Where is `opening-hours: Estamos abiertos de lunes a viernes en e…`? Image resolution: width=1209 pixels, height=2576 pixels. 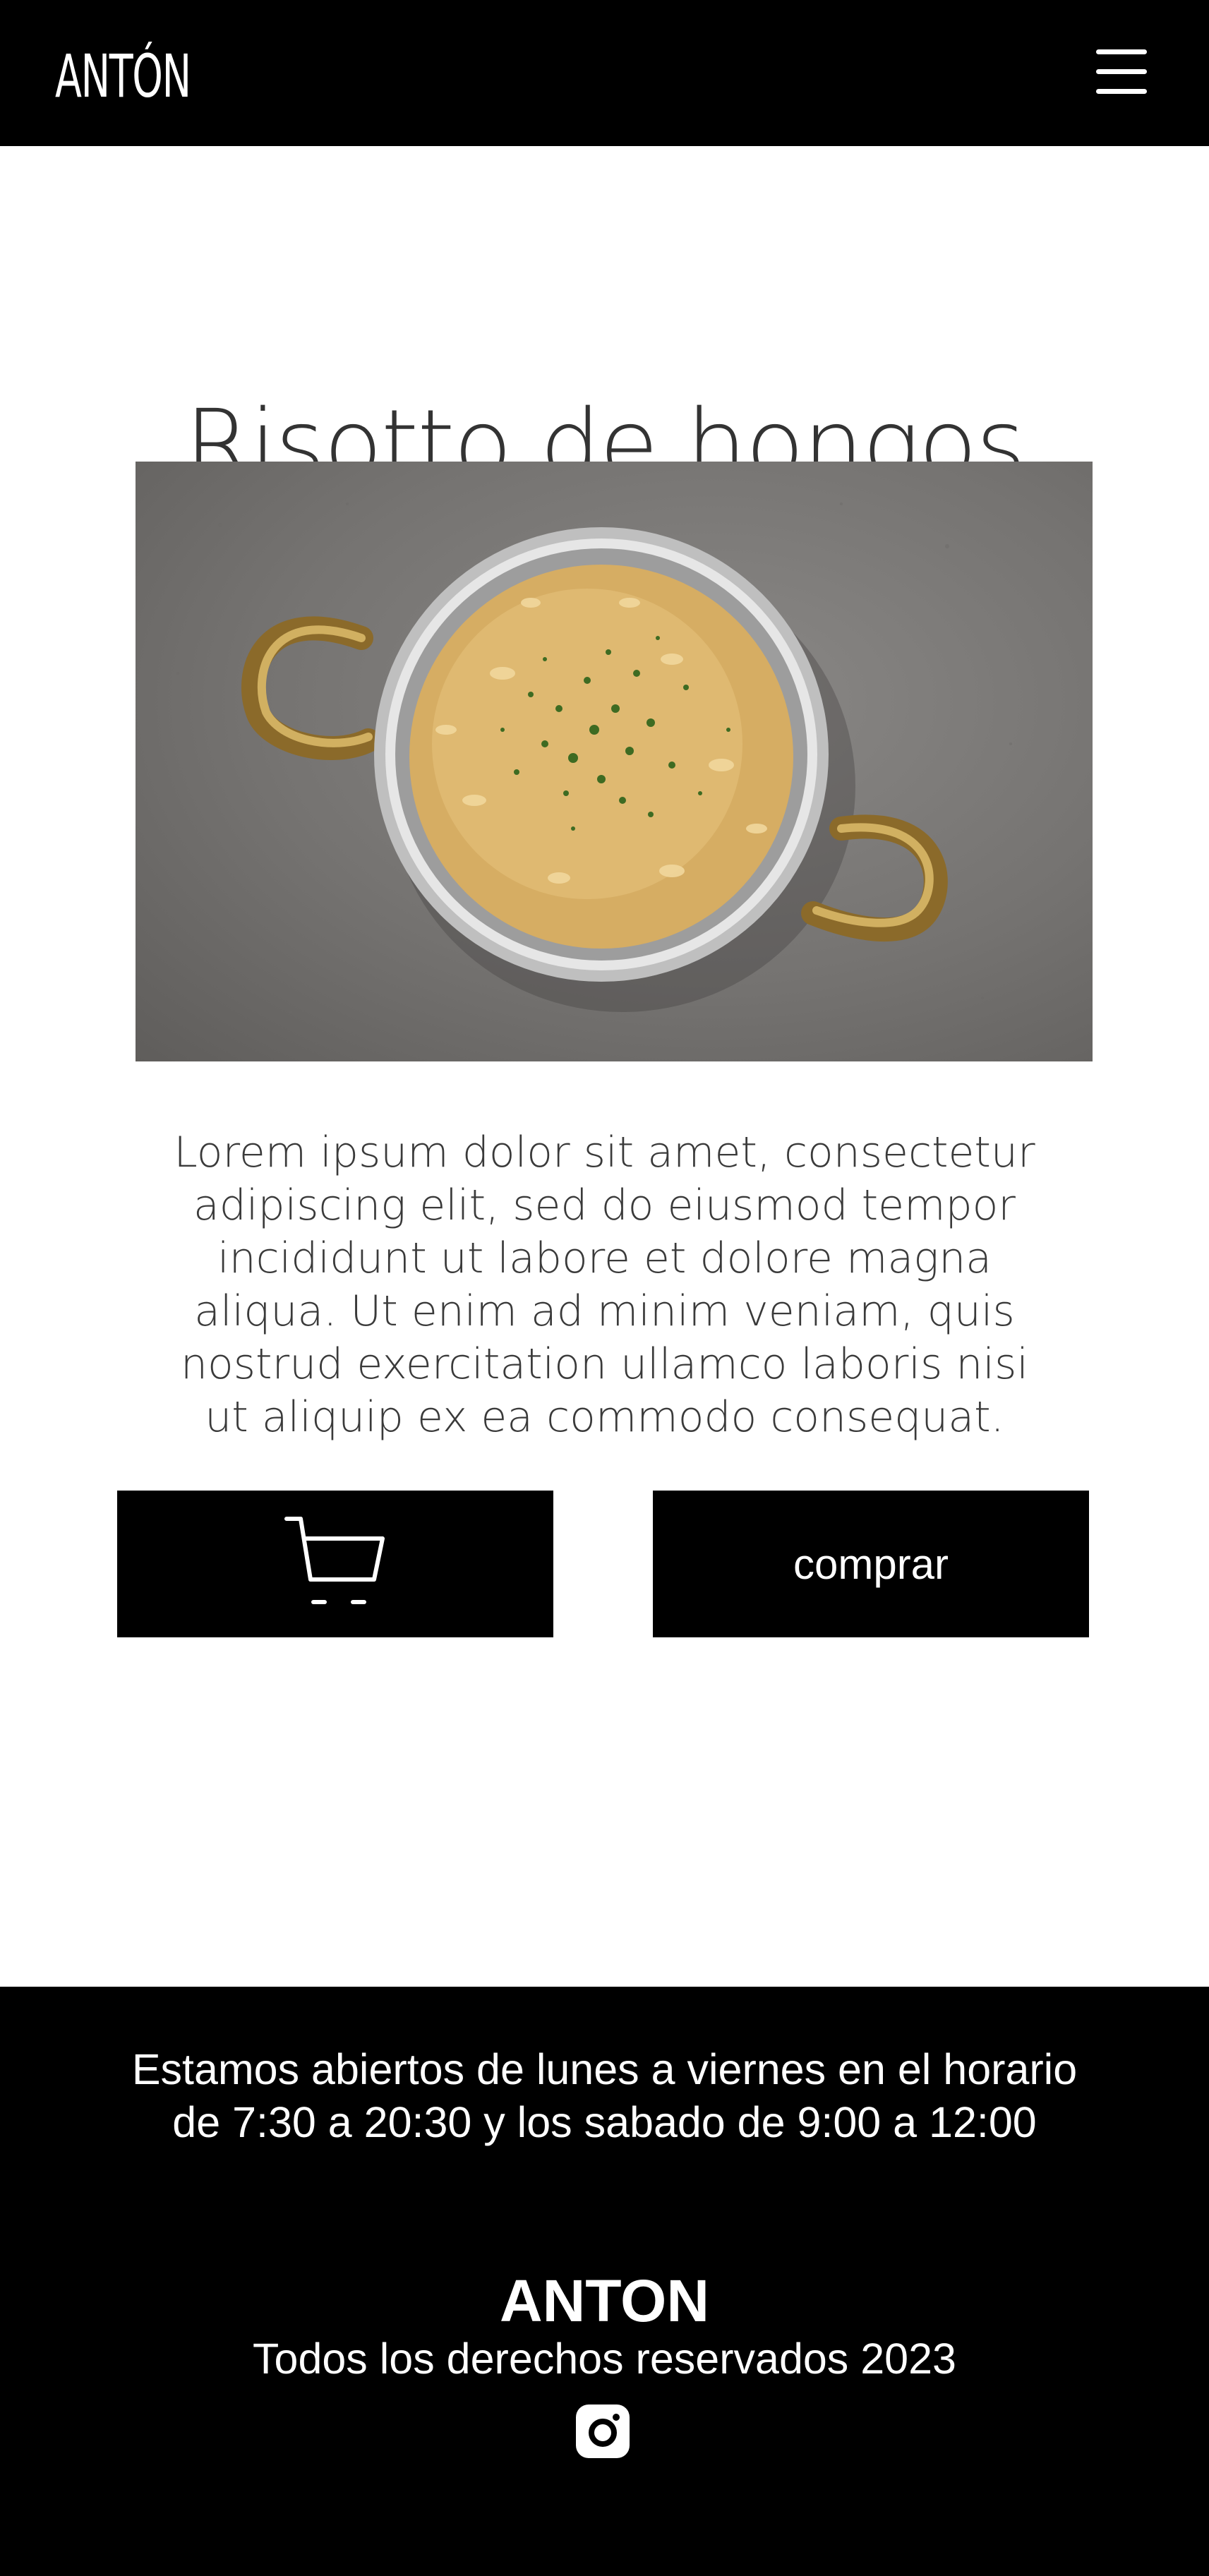 opening-hours: Estamos abiertos de lunes a viernes en e… is located at coordinates (604, 2095).